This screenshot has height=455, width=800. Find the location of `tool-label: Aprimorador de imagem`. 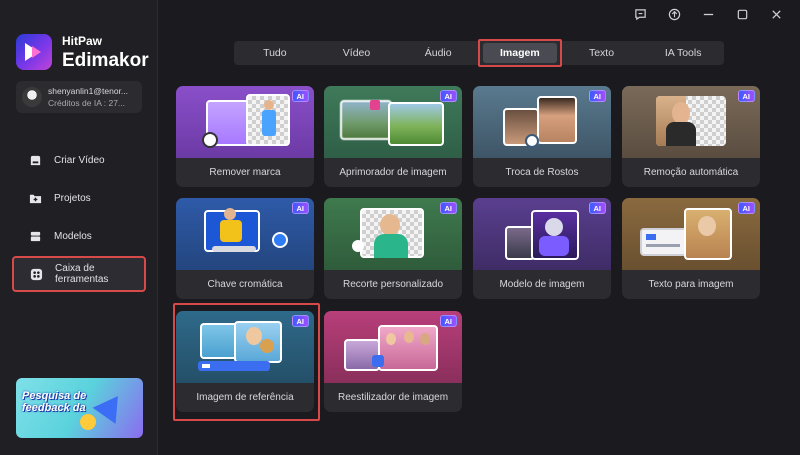

tool-label: Aprimorador de imagem is located at coordinates (393, 172).